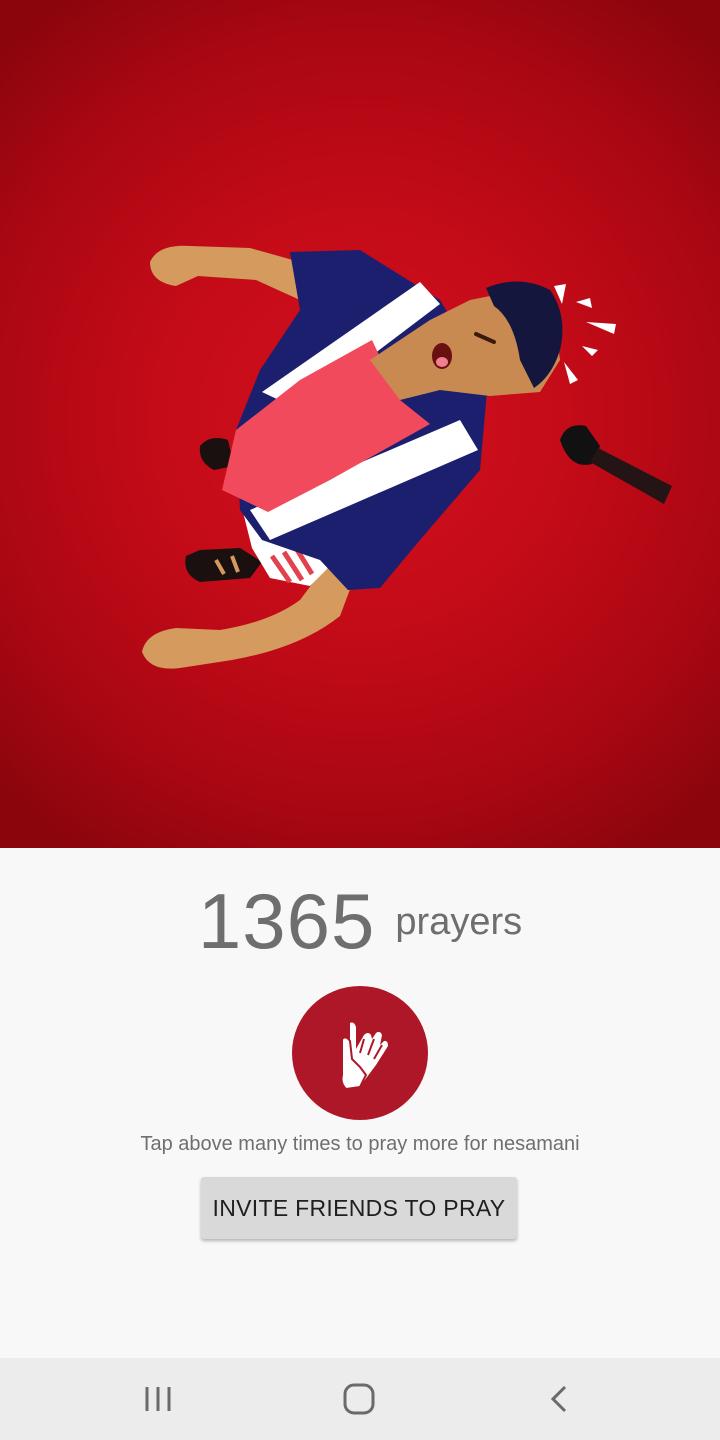 The width and height of the screenshot is (720, 1440). I want to click on system-navigation-bar, so click(360, 1399).